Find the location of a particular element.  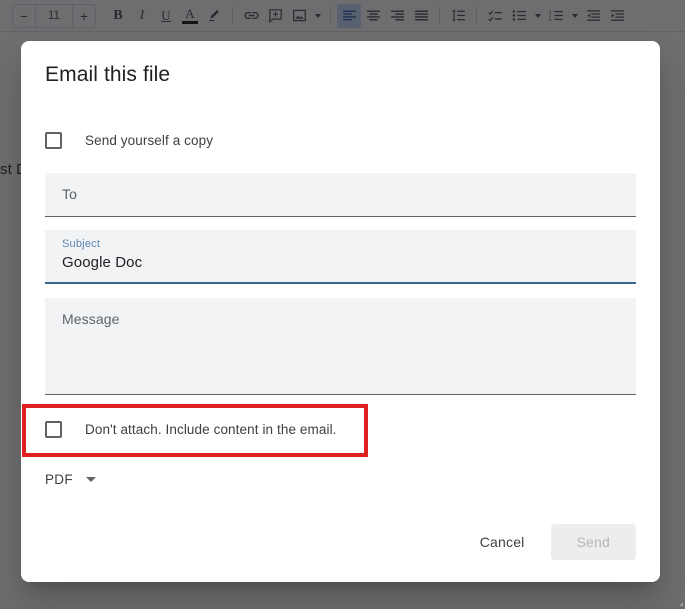

send-copy-checkbox-row: Send yourself a copy is located at coordinates (340, 140).